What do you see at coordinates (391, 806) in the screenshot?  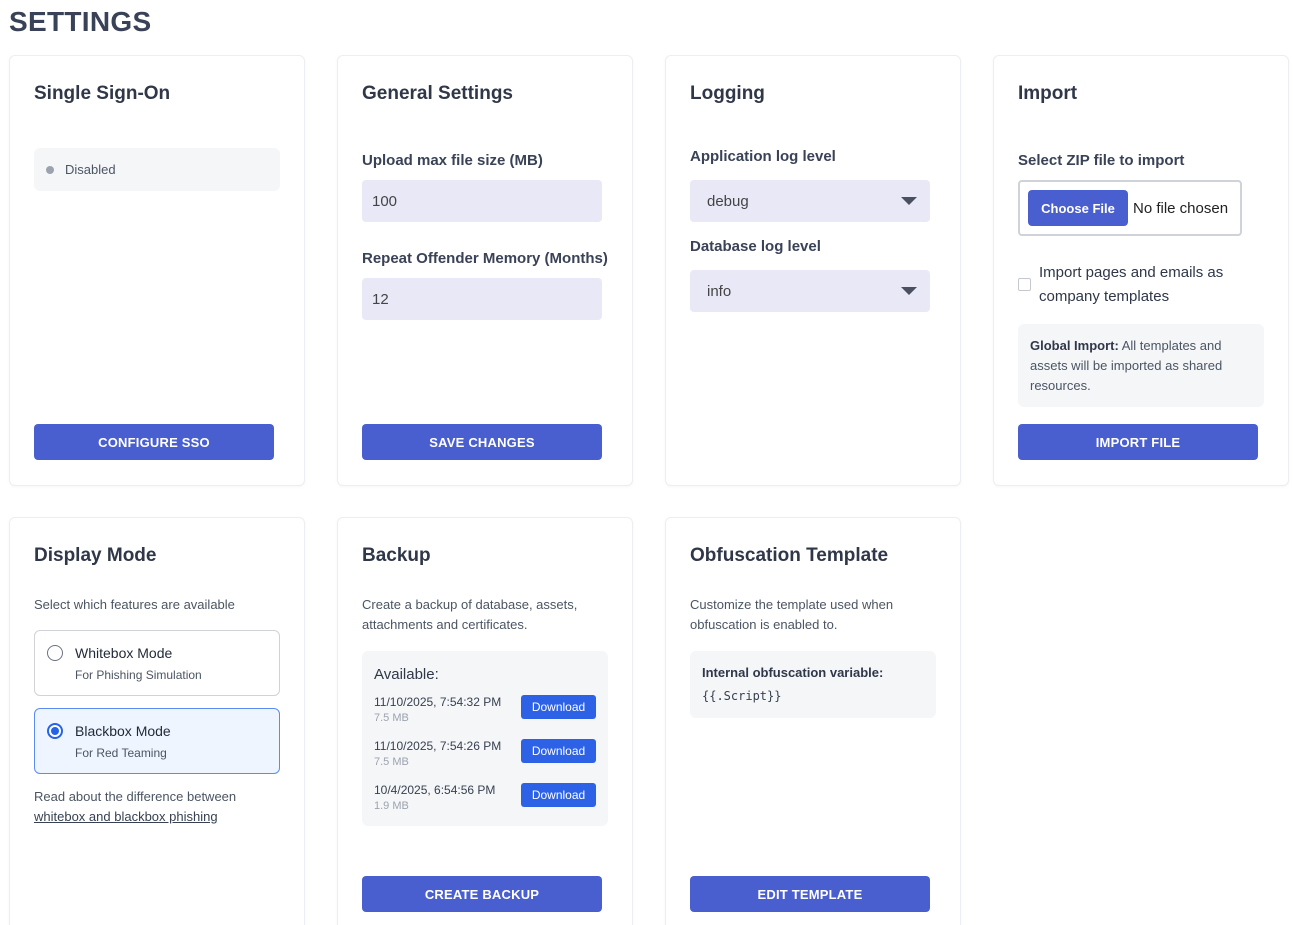 I see `backup-size: 1.9 MB` at bounding box center [391, 806].